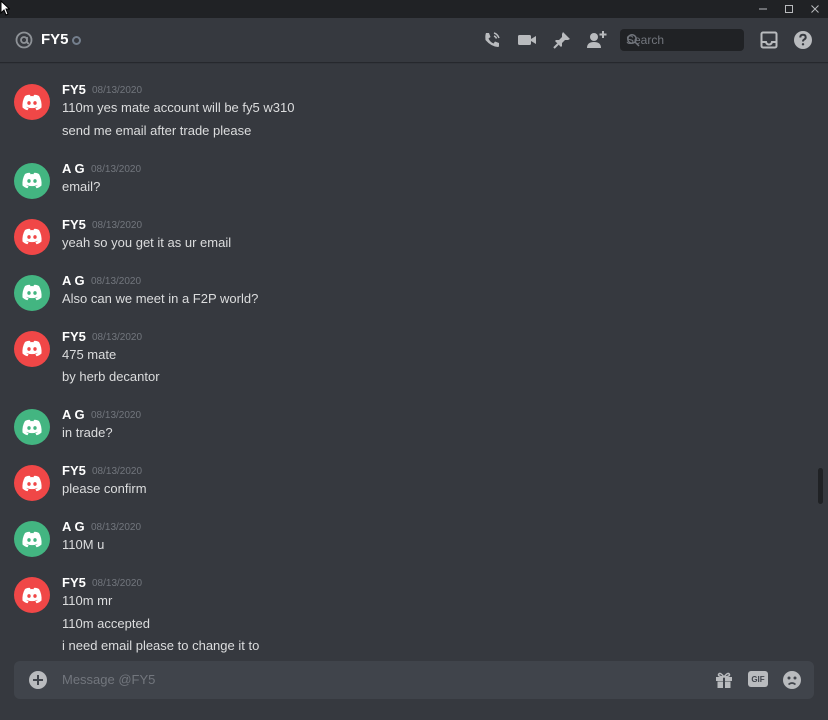 Image resolution: width=828 pixels, height=720 pixels. Describe the element at coordinates (414, 9) in the screenshot. I see `window-titlebar` at that location.